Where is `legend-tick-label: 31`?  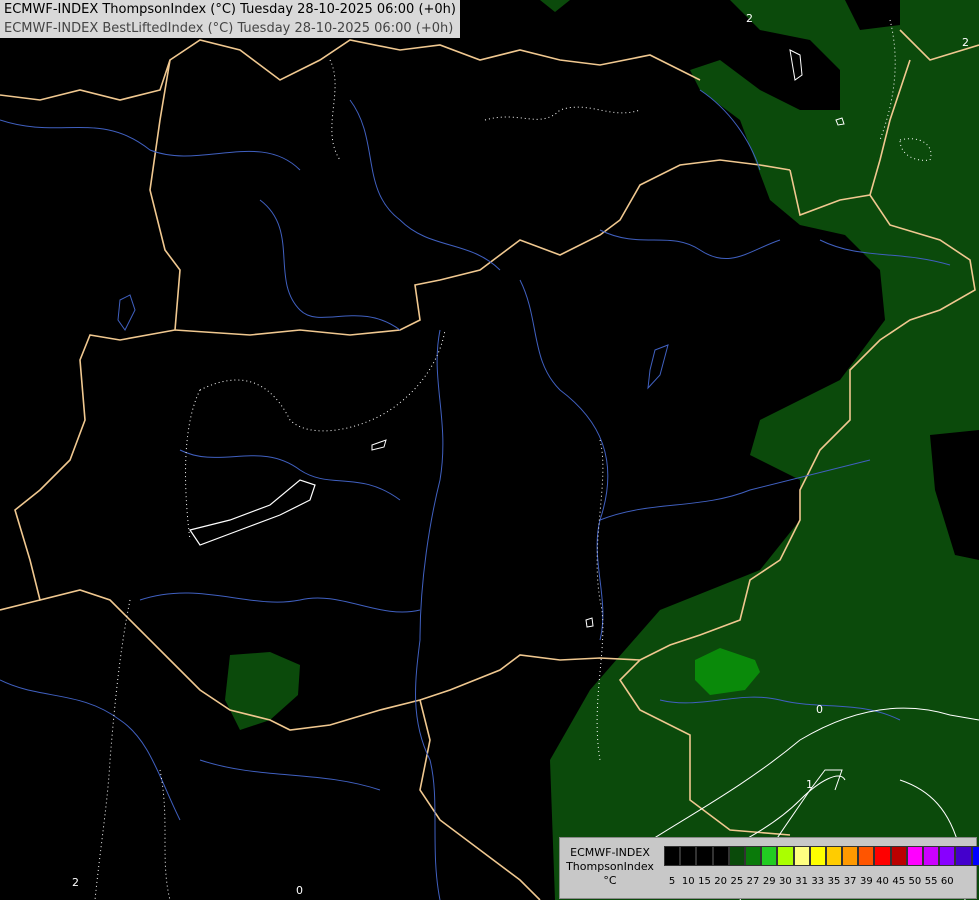 legend-tick-label: 31 is located at coordinates (801, 881).